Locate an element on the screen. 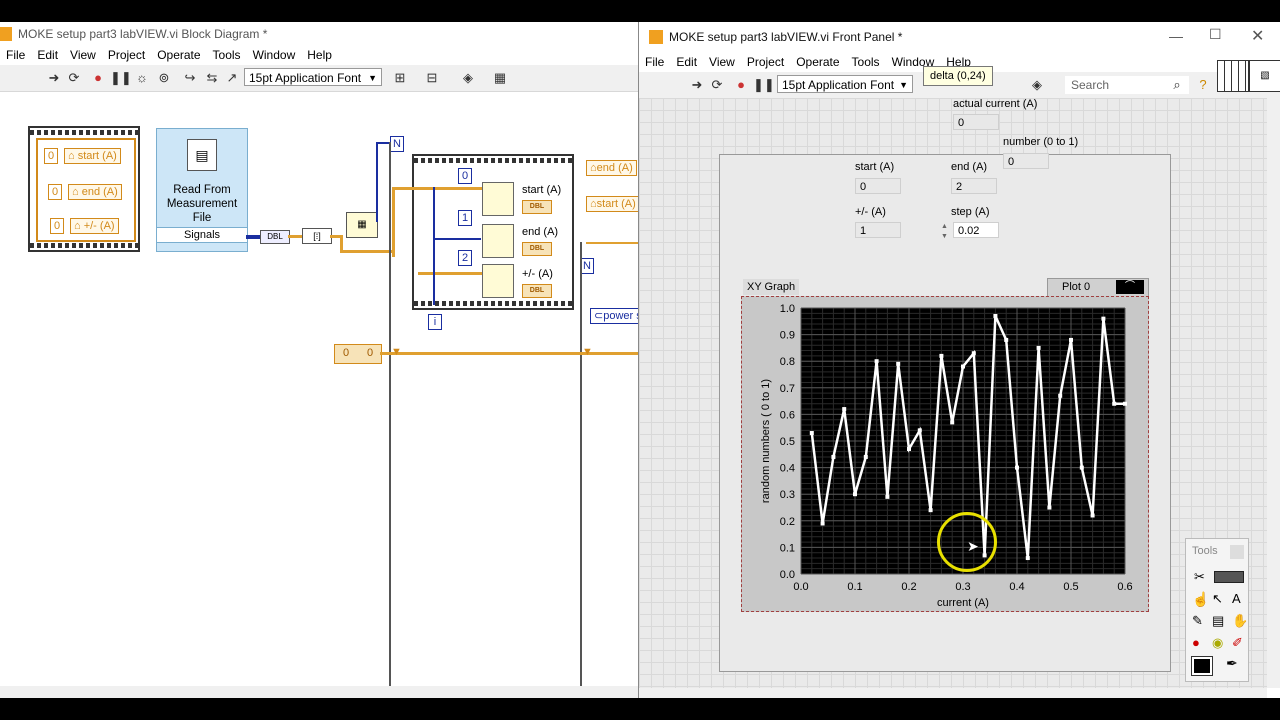  bd-menu-edit: Edit is located at coordinates (47, 53).